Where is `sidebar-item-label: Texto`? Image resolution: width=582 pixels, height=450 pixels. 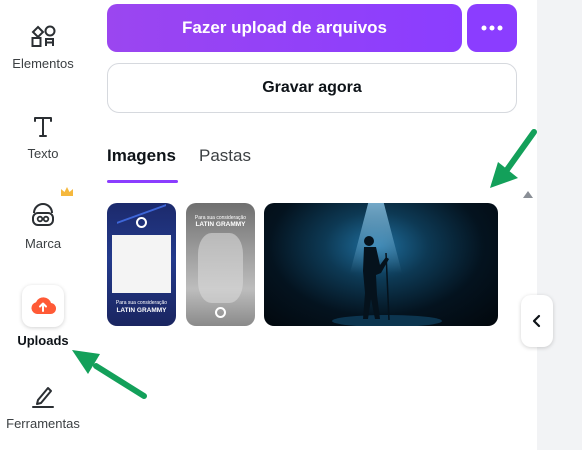 sidebar-item-label: Texto is located at coordinates (43, 153).